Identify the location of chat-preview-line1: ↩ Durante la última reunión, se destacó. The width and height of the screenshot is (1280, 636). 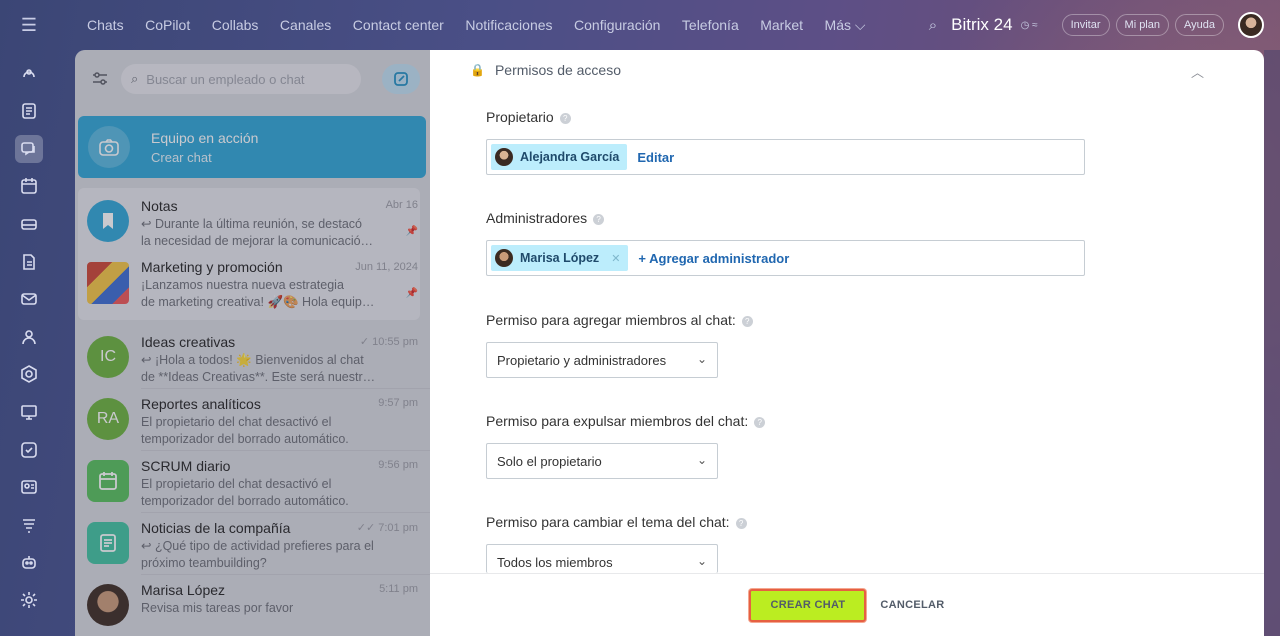
(252, 224).